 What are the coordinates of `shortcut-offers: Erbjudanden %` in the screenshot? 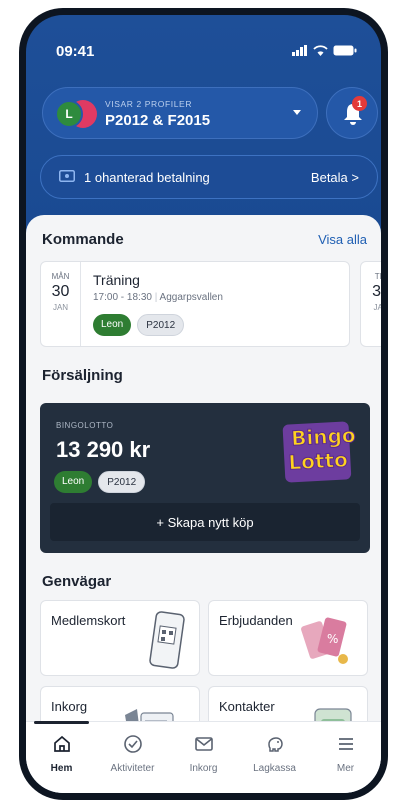 It's located at (288, 638).